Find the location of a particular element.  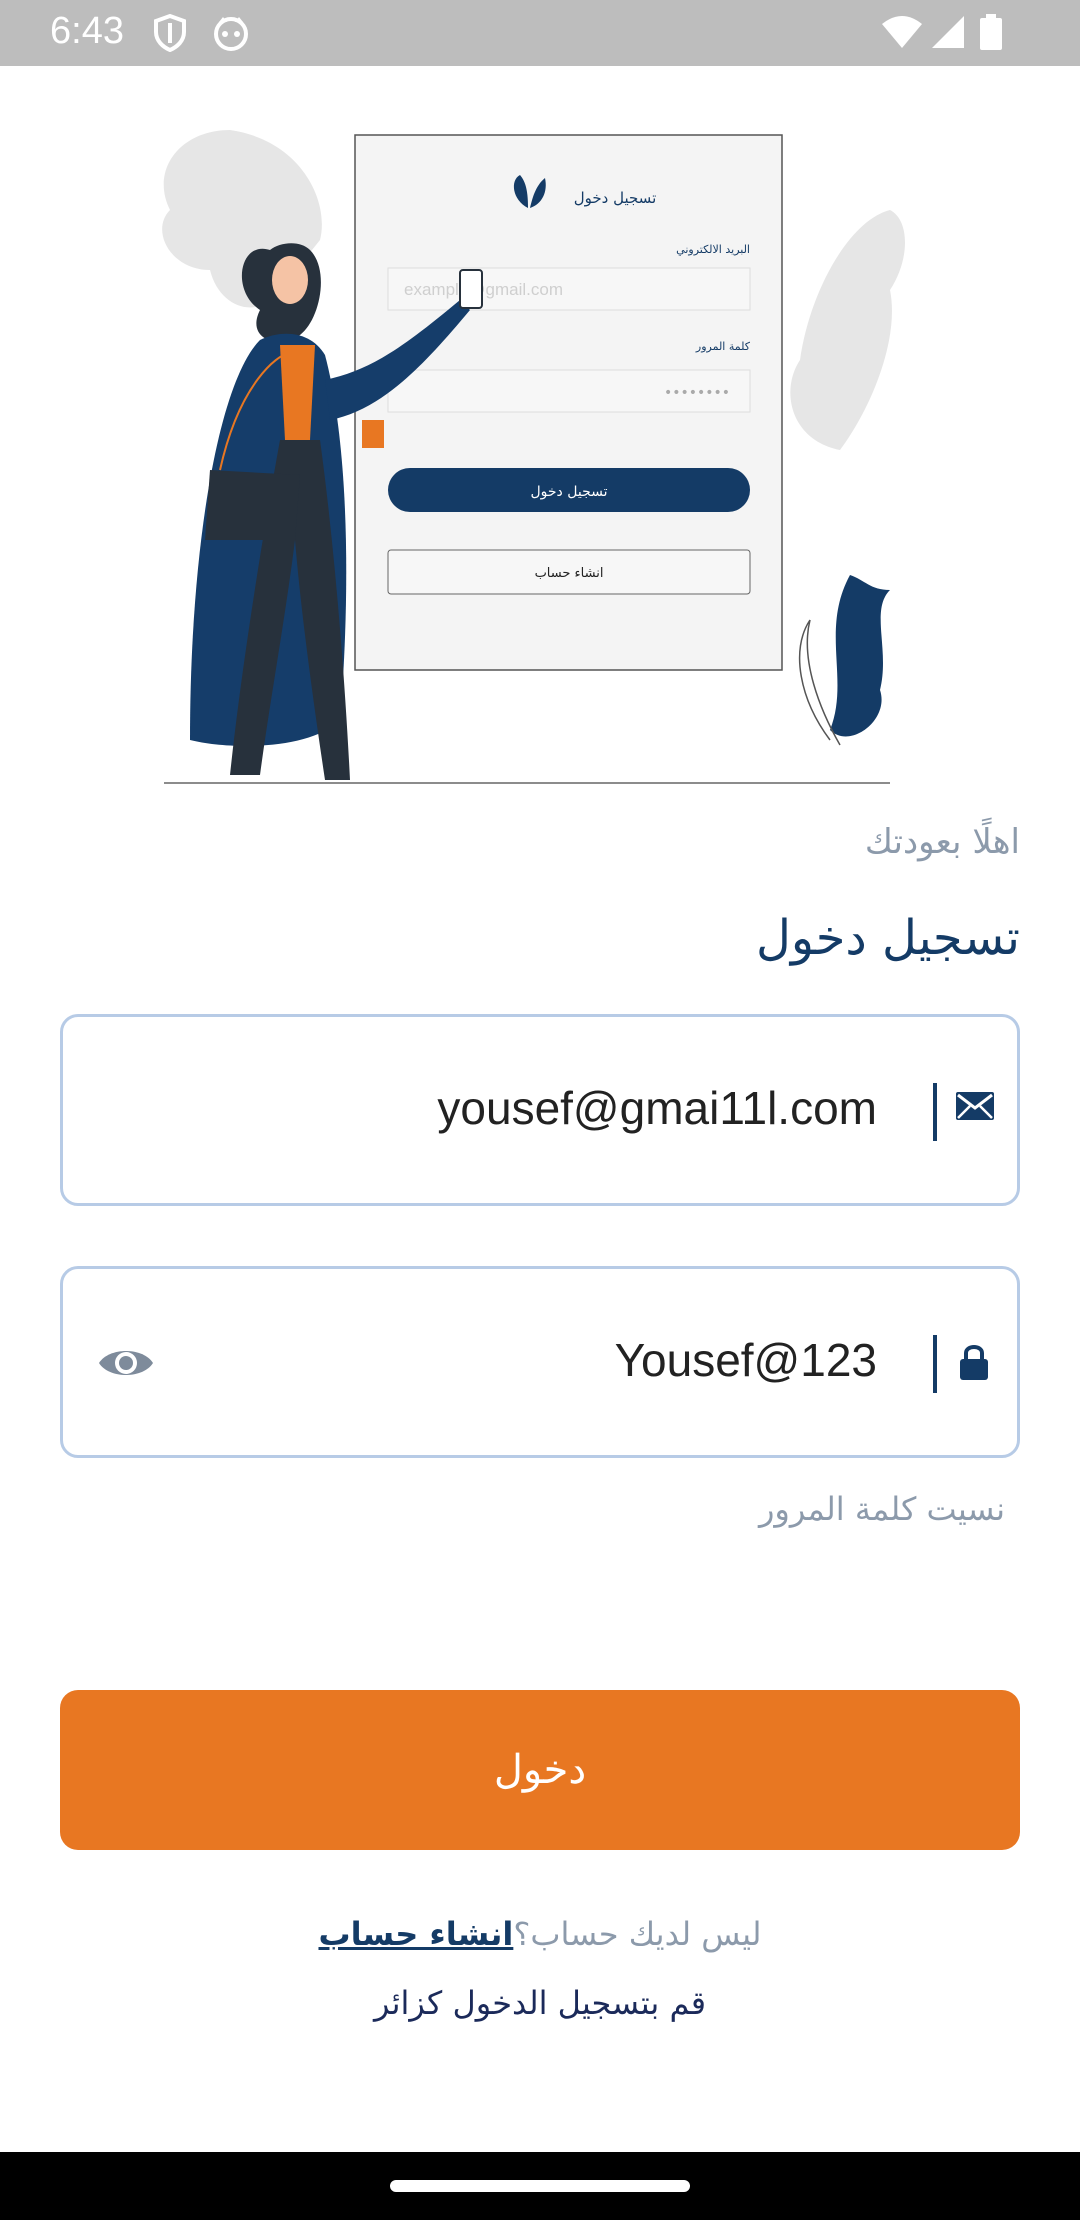

lock-icon is located at coordinates (974, 1364).